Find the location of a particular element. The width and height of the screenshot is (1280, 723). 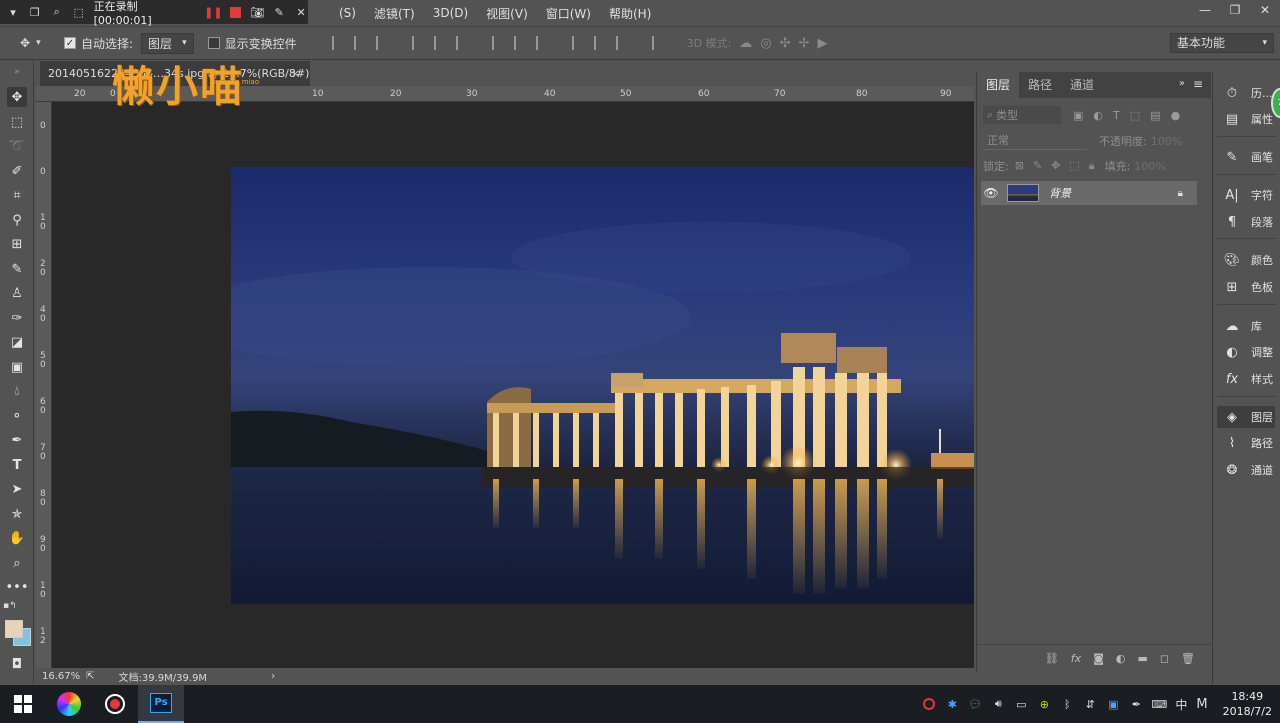

pen-icon: ✎ is located at coordinates (279, 12).